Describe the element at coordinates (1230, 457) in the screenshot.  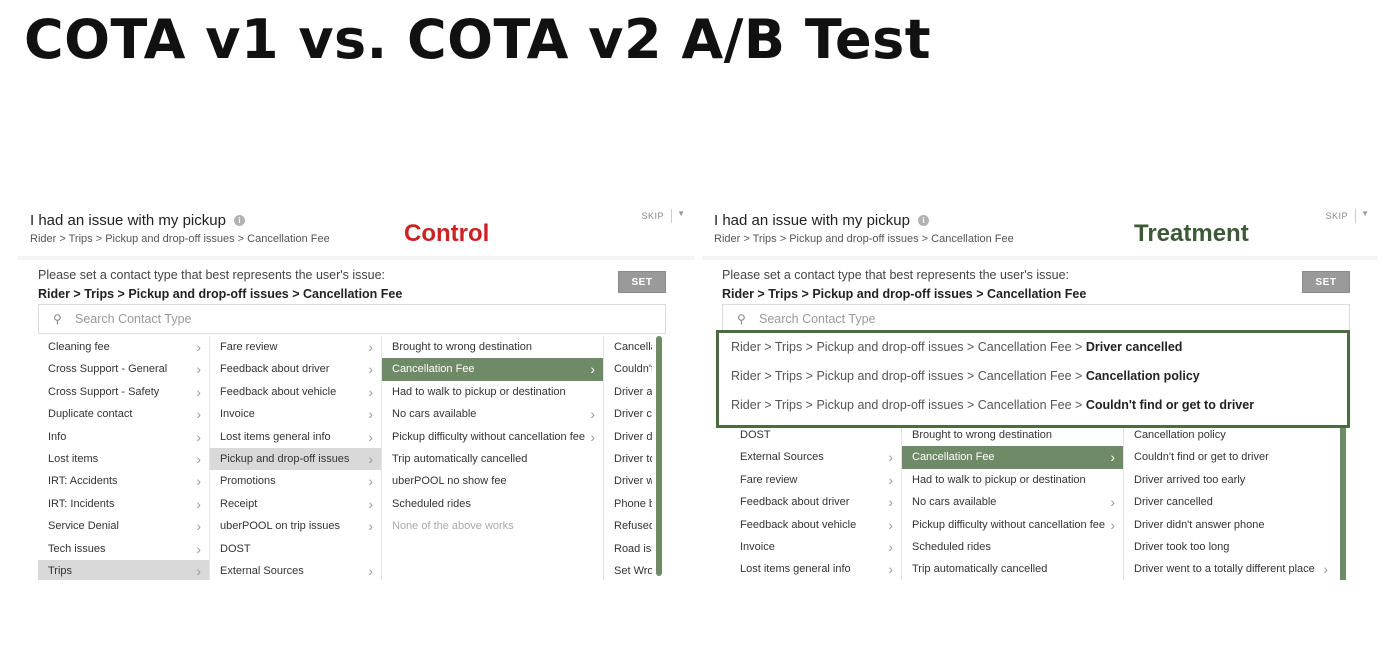
I see `list-item: Couldn't find or get to driver` at that location.